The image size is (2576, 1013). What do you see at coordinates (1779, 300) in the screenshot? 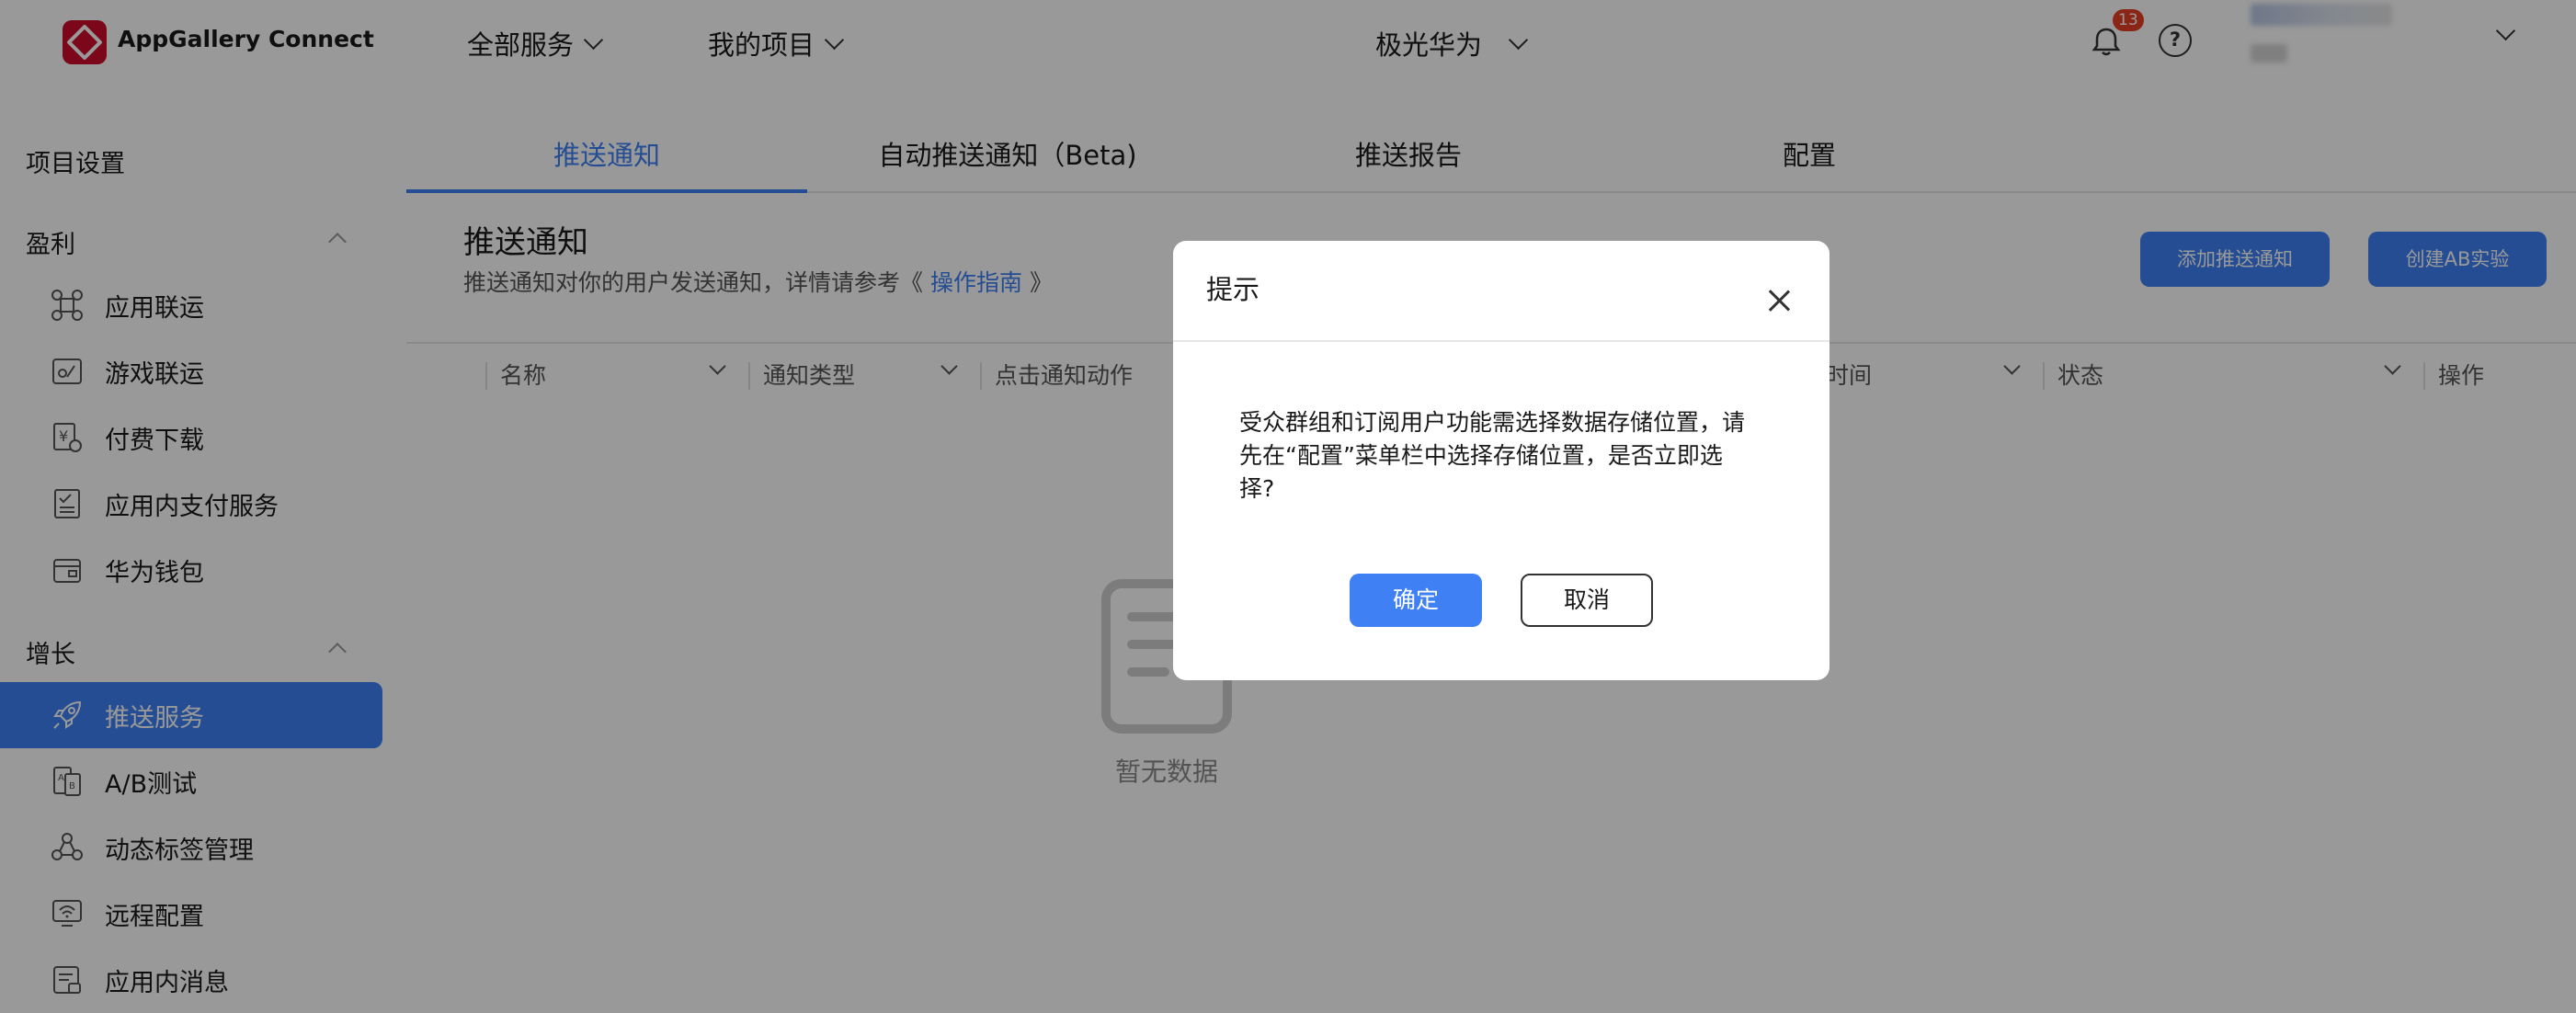
I see `close-icon` at bounding box center [1779, 300].